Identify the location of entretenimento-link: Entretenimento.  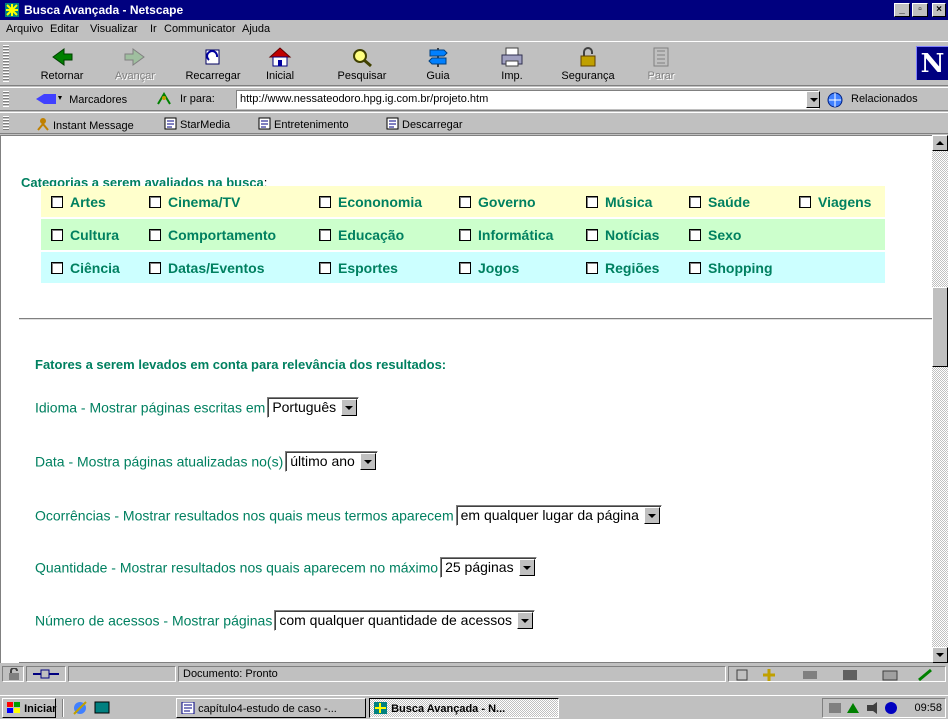
(303, 124).